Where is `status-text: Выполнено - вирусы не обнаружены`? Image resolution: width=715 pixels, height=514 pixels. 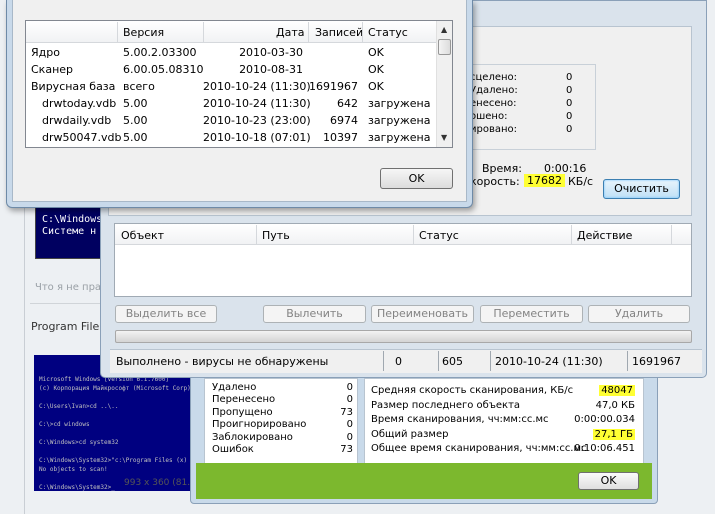
status-text: Выполнено - вирусы не обнаружены is located at coordinates (222, 361).